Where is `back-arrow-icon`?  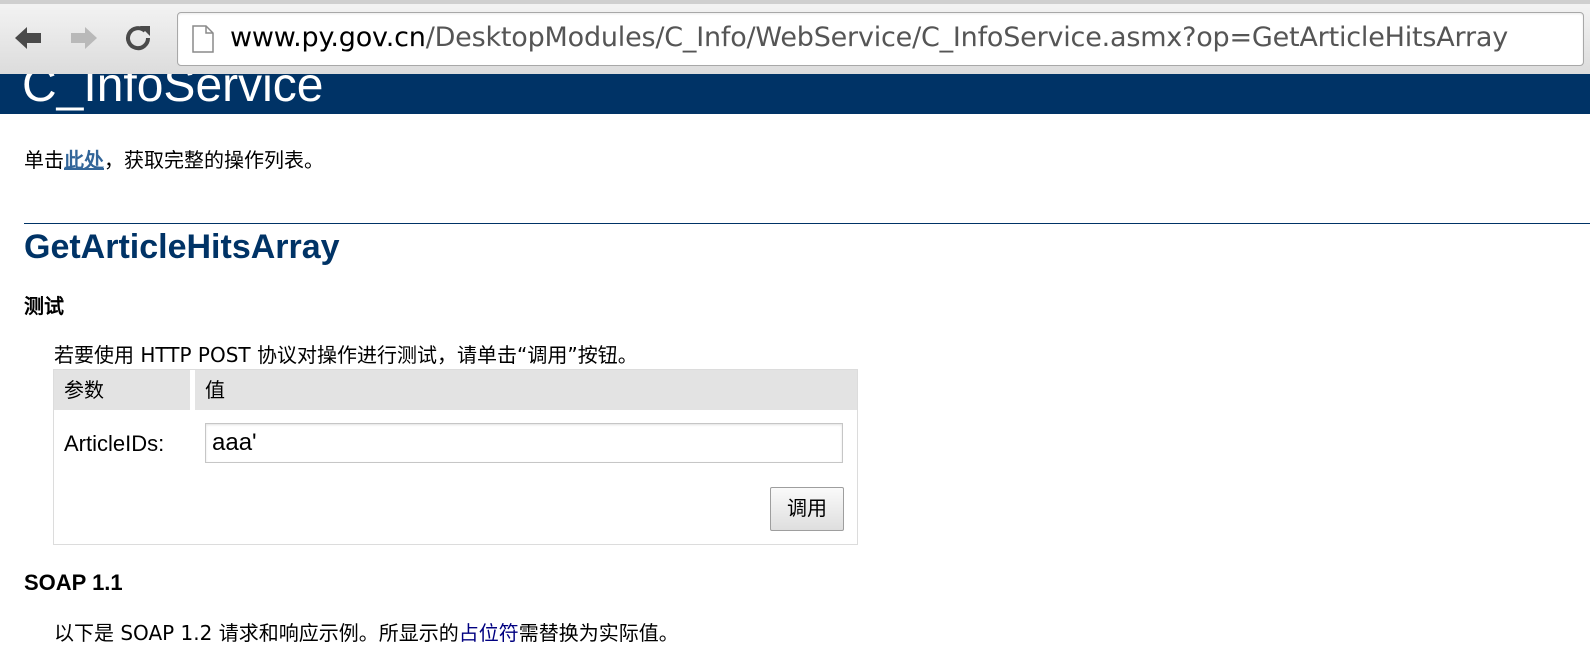
back-arrow-icon is located at coordinates (28, 38).